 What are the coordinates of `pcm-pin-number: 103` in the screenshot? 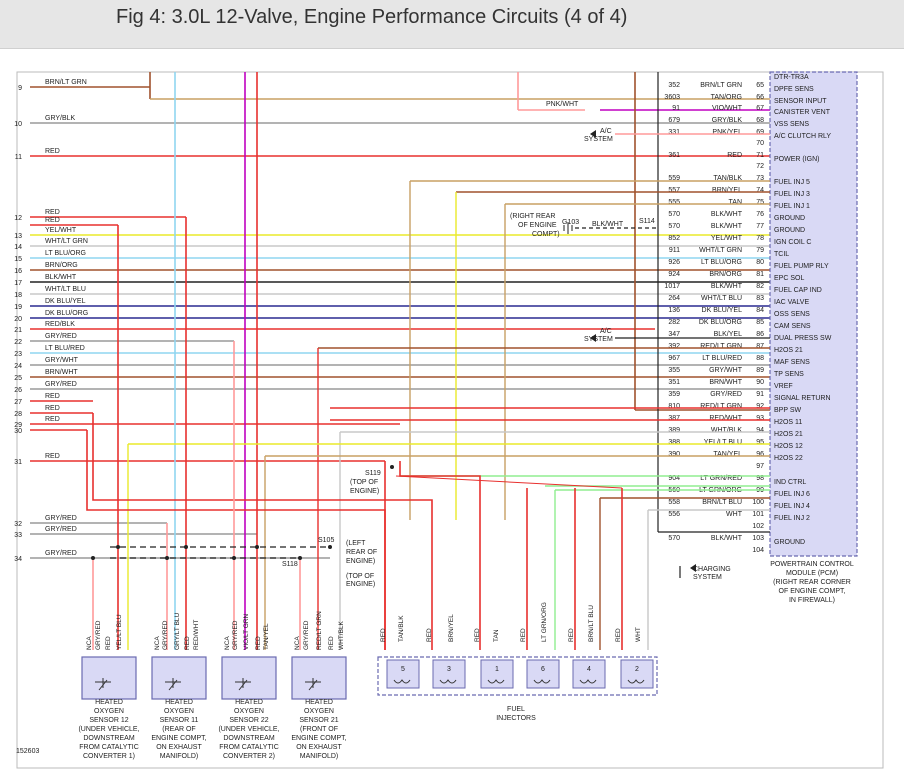 It's located at (758, 538).